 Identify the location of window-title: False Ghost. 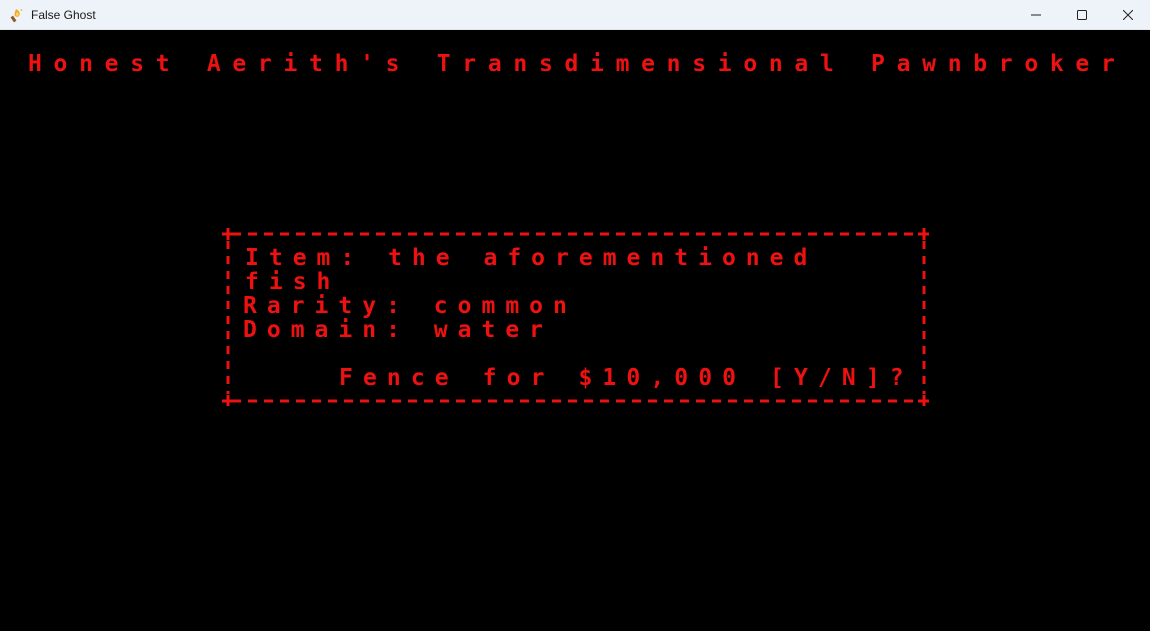
(63, 15).